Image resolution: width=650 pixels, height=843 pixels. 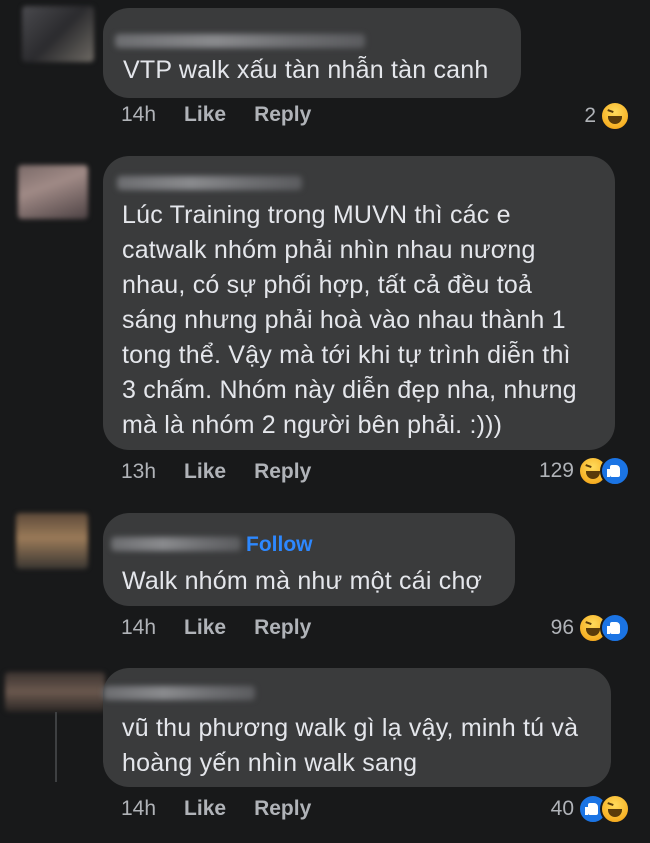 I want to click on comment-bubble: Follow Walk nhóm mà như một cái chợ, so click(x=309, y=559).